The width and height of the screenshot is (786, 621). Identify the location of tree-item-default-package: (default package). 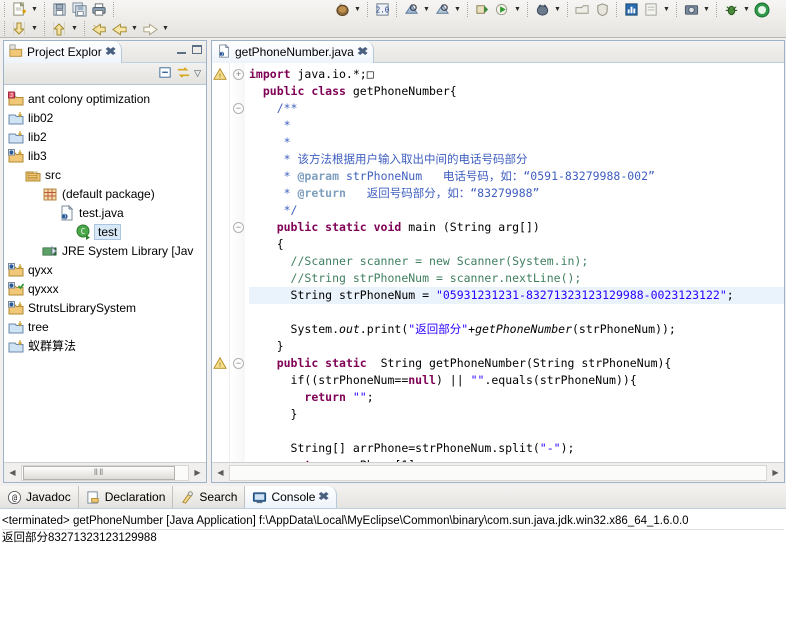
(105, 193).